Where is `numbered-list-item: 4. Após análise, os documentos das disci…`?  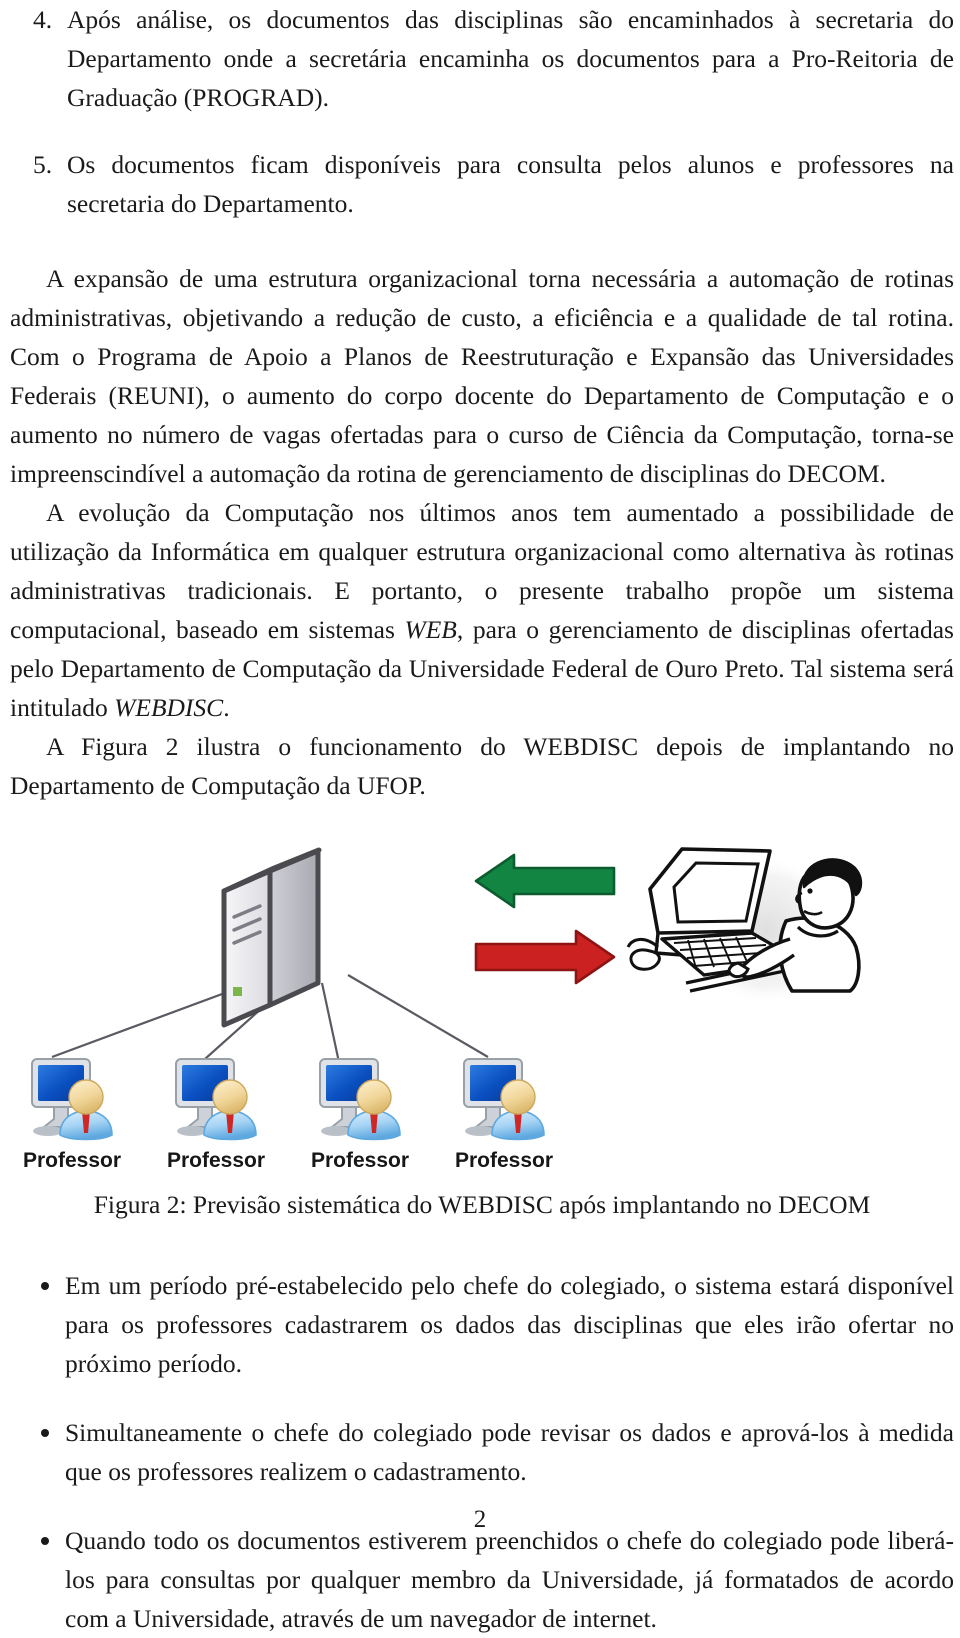
numbered-list-item: 4. Após análise, os documentos das disci… is located at coordinates (482, 58).